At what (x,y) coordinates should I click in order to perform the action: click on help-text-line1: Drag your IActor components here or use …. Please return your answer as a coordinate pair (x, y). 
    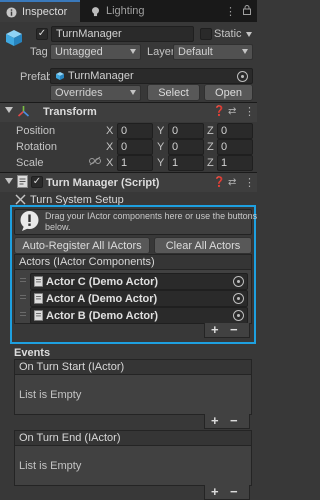
    Looking at the image, I should click on (151, 216).